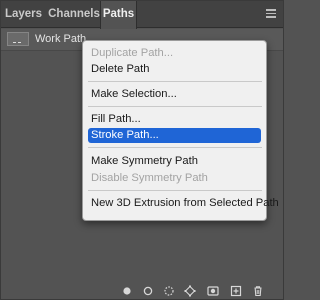 This screenshot has width=320, height=300. Describe the element at coordinates (169, 291) in the screenshot. I see `load-as-selection-icon` at that location.